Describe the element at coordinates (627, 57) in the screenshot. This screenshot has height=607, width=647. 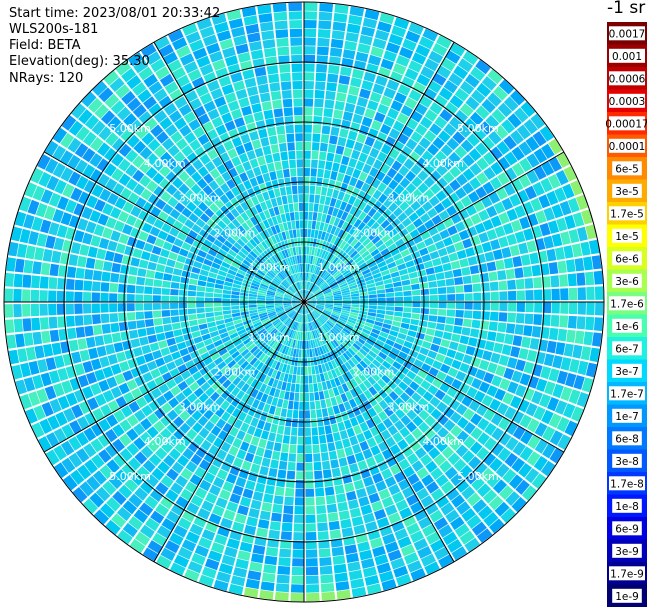
I see `colorbar-label: 0.001` at that location.